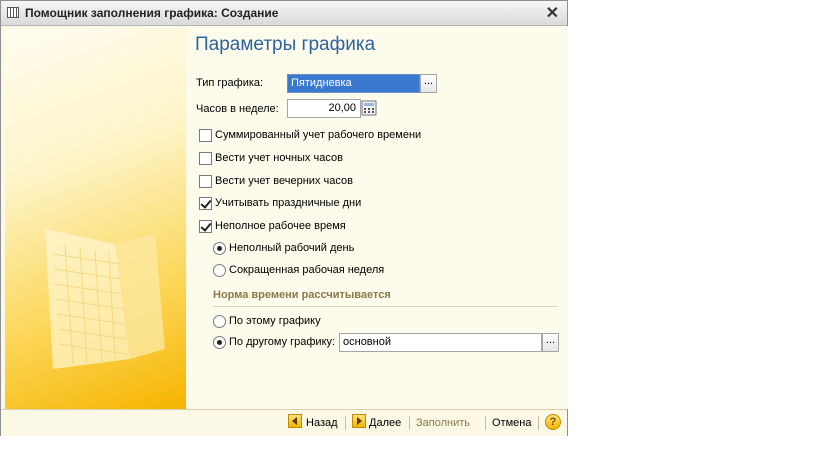 The image size is (819, 460). What do you see at coordinates (385, 423) in the screenshot?
I see `next-button: Далее` at bounding box center [385, 423].